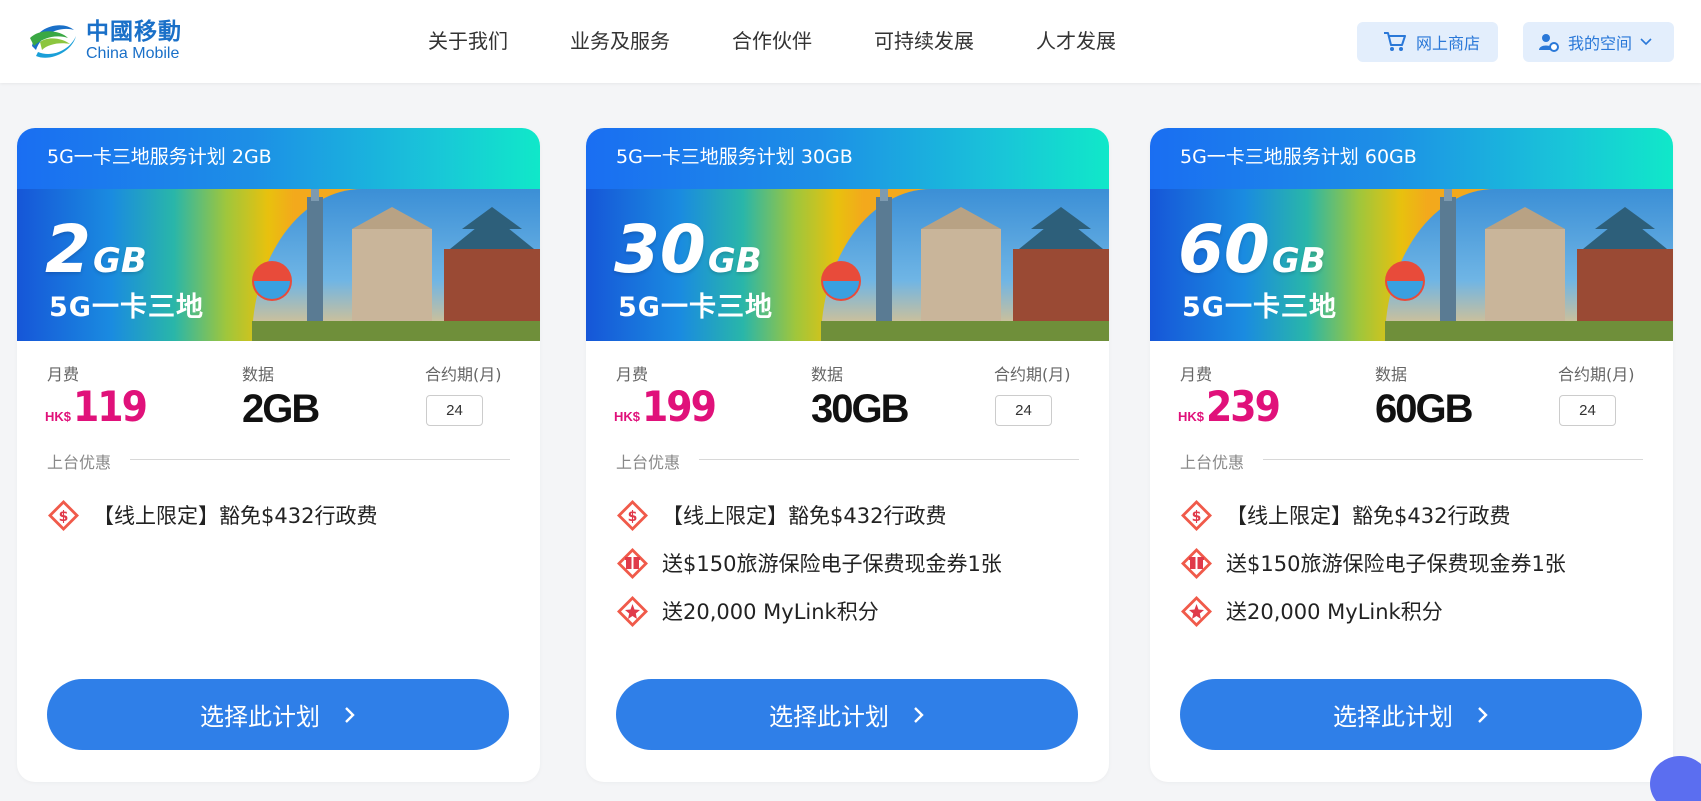  Describe the element at coordinates (53, 41) in the screenshot. I see `china-mobile-logo-icon` at that location.